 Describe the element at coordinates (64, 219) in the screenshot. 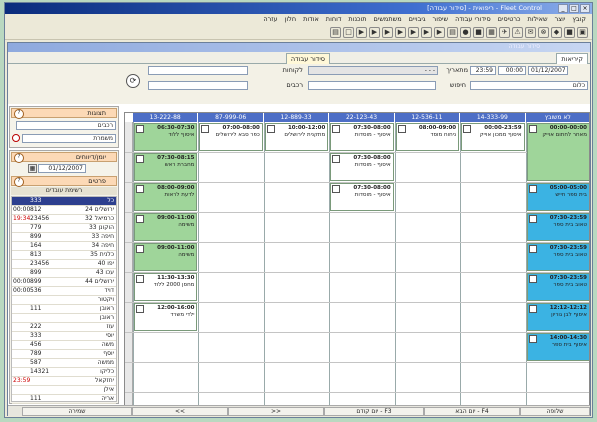

I see `worker-row: 19:34 23456 32 כרמיאל` at that location.